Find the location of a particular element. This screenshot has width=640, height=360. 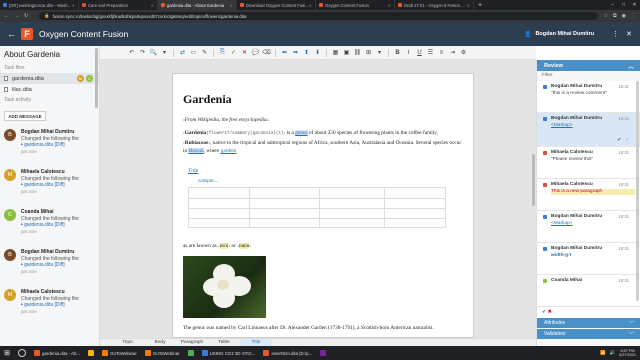

back-arrow-icon: ← is located at coordinates (12, 34).